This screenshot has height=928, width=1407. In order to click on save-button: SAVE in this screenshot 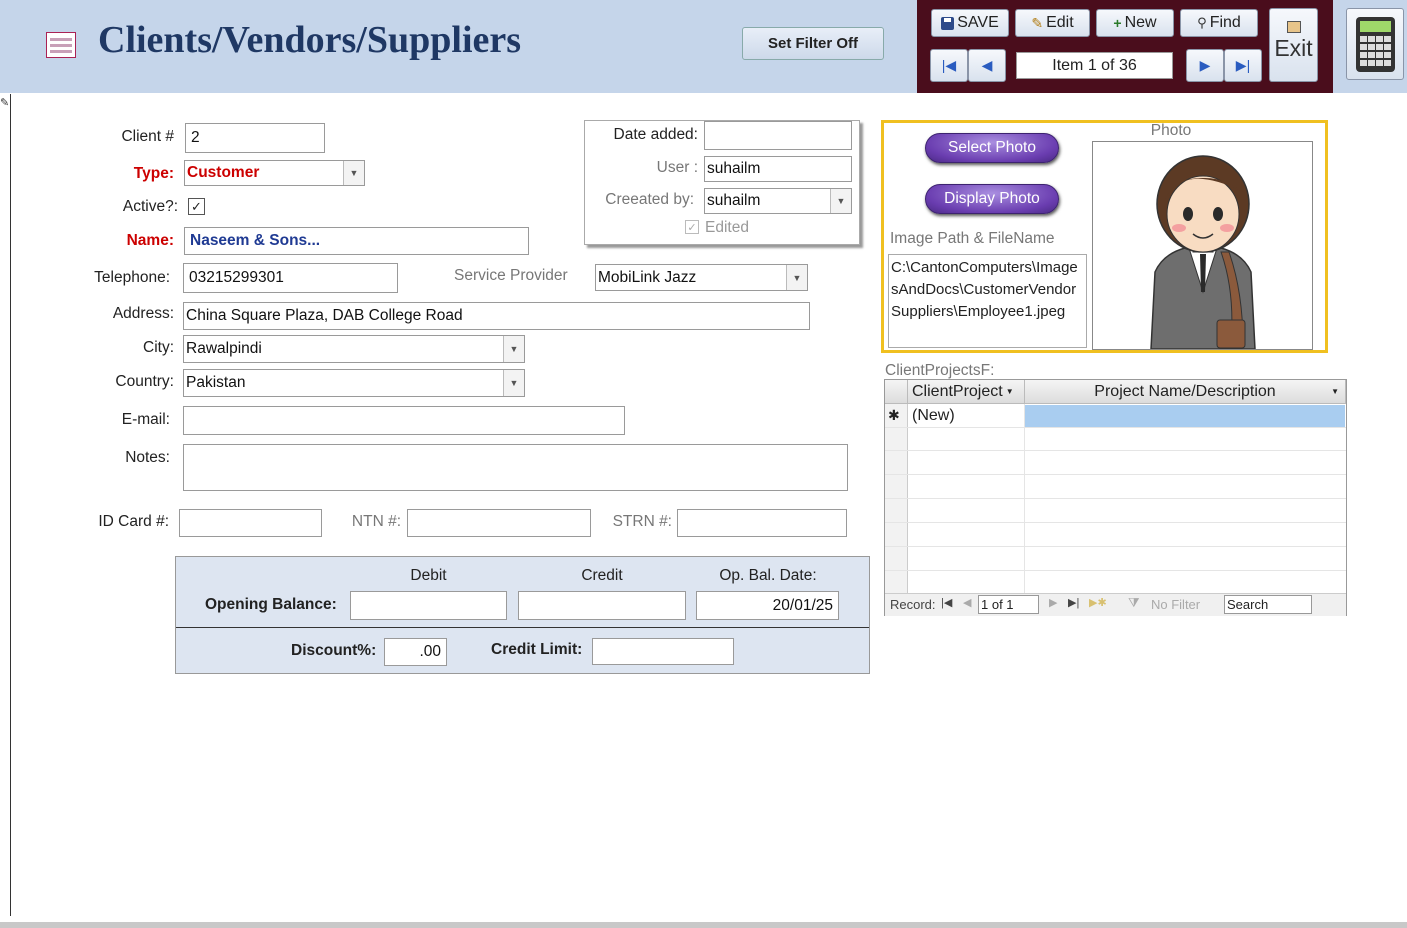, I will do `click(970, 23)`.